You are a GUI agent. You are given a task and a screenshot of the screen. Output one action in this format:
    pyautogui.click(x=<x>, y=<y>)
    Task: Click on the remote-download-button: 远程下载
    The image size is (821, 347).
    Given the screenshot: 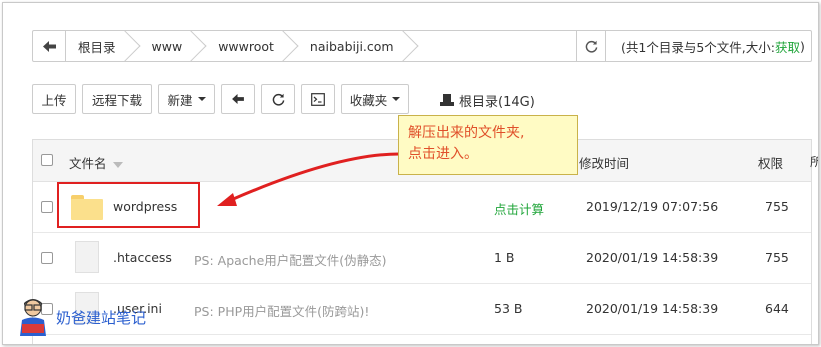 What is the action you would take?
    pyautogui.click(x=117, y=99)
    